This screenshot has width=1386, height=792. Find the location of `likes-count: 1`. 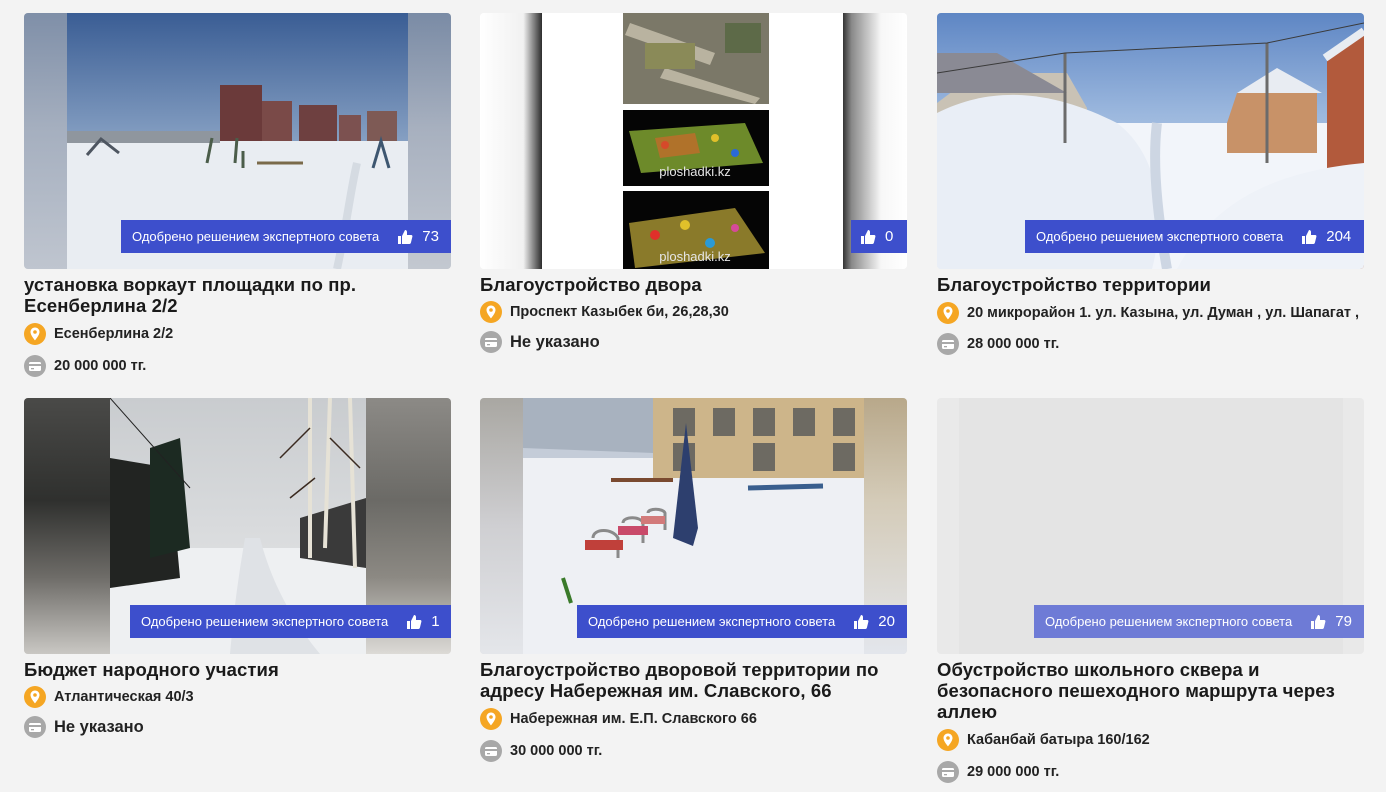

likes-count: 1 is located at coordinates (435, 621).